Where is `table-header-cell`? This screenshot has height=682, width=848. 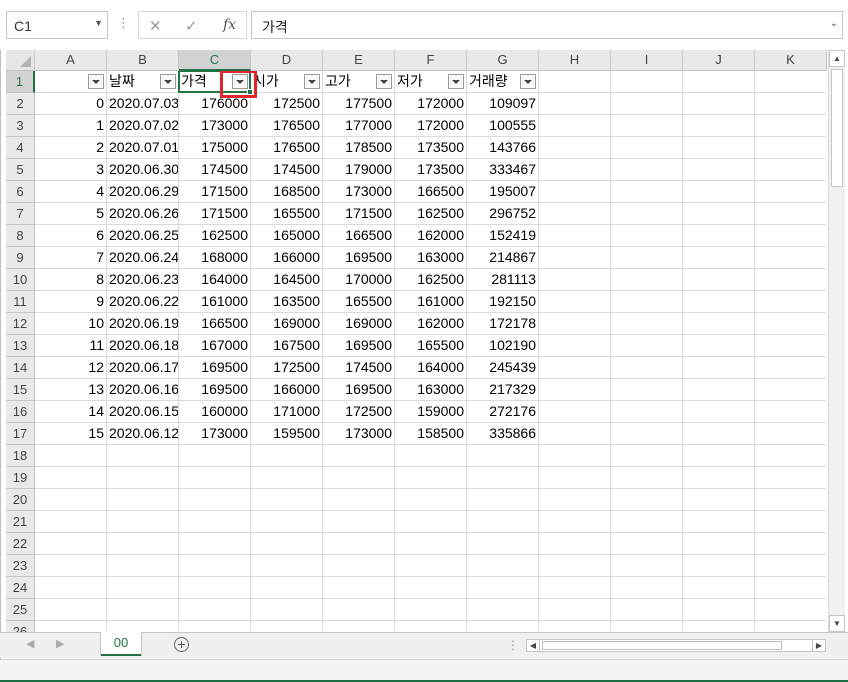
table-header-cell is located at coordinates (71, 82).